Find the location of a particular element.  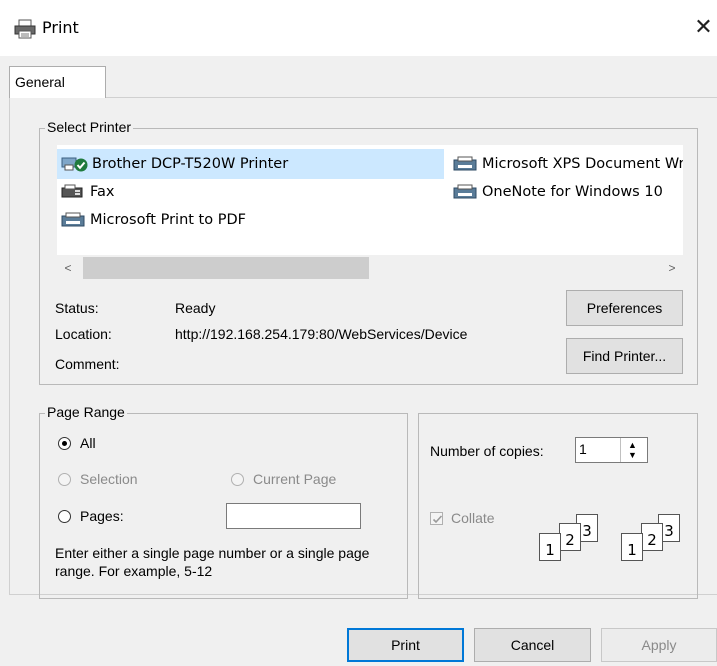

radio-pages-label: Pages: is located at coordinates (102, 516).